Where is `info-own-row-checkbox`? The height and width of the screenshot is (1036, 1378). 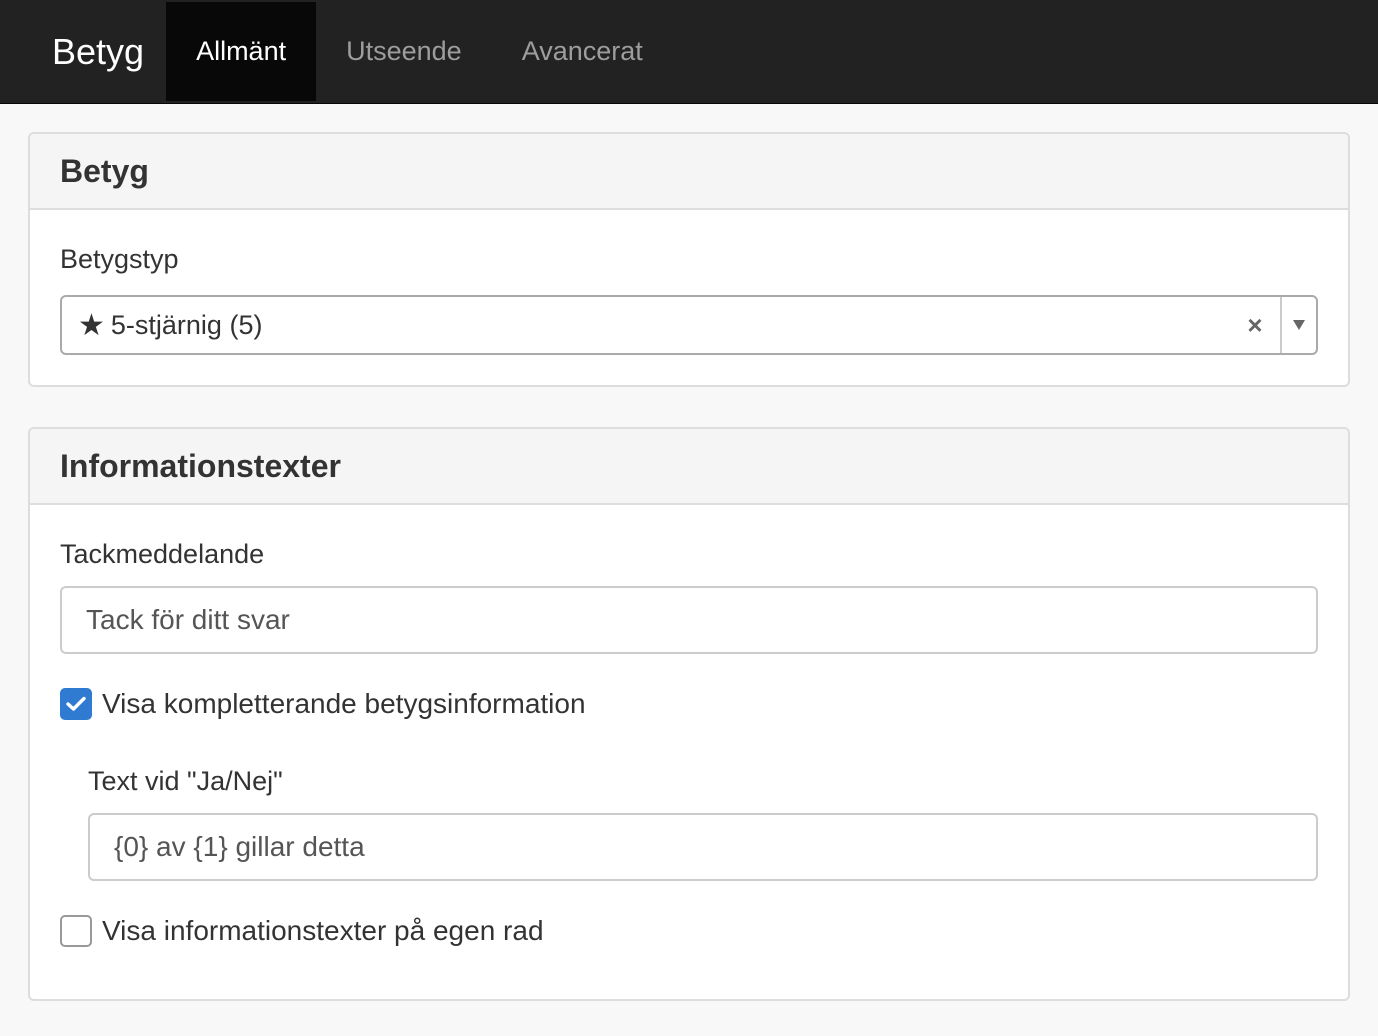 info-own-row-checkbox is located at coordinates (76, 931).